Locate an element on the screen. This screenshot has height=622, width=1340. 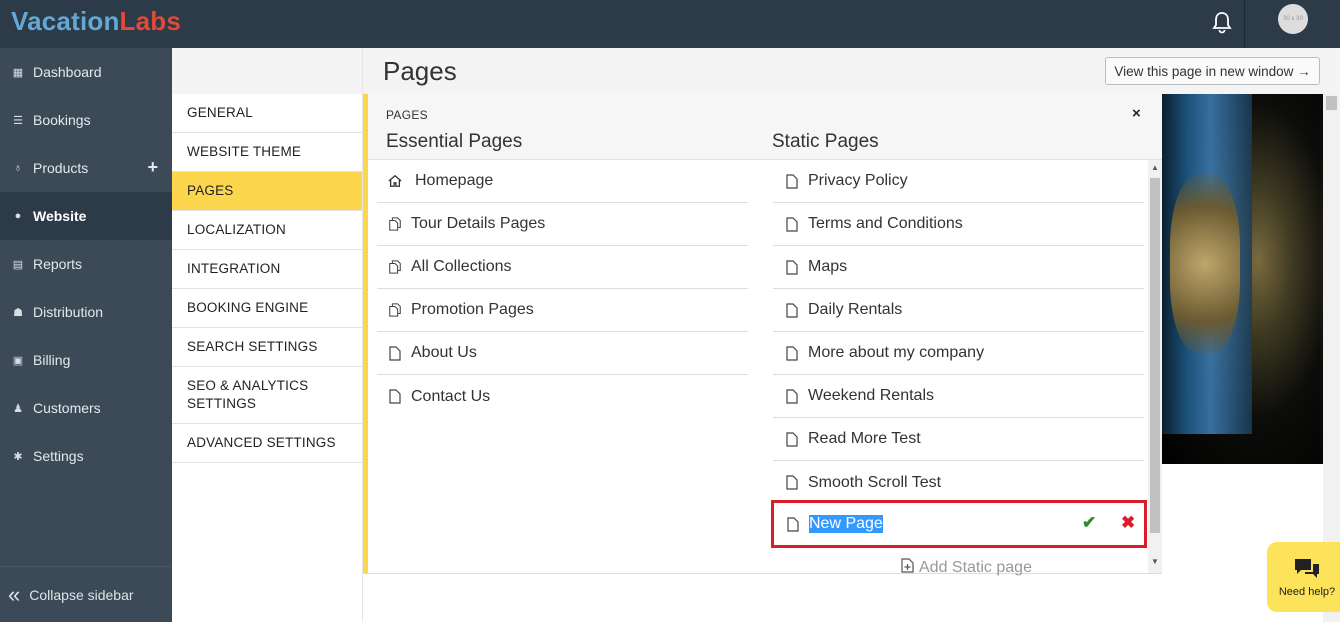
sidebar-item-label: Customers is located at coordinates (67, 408).